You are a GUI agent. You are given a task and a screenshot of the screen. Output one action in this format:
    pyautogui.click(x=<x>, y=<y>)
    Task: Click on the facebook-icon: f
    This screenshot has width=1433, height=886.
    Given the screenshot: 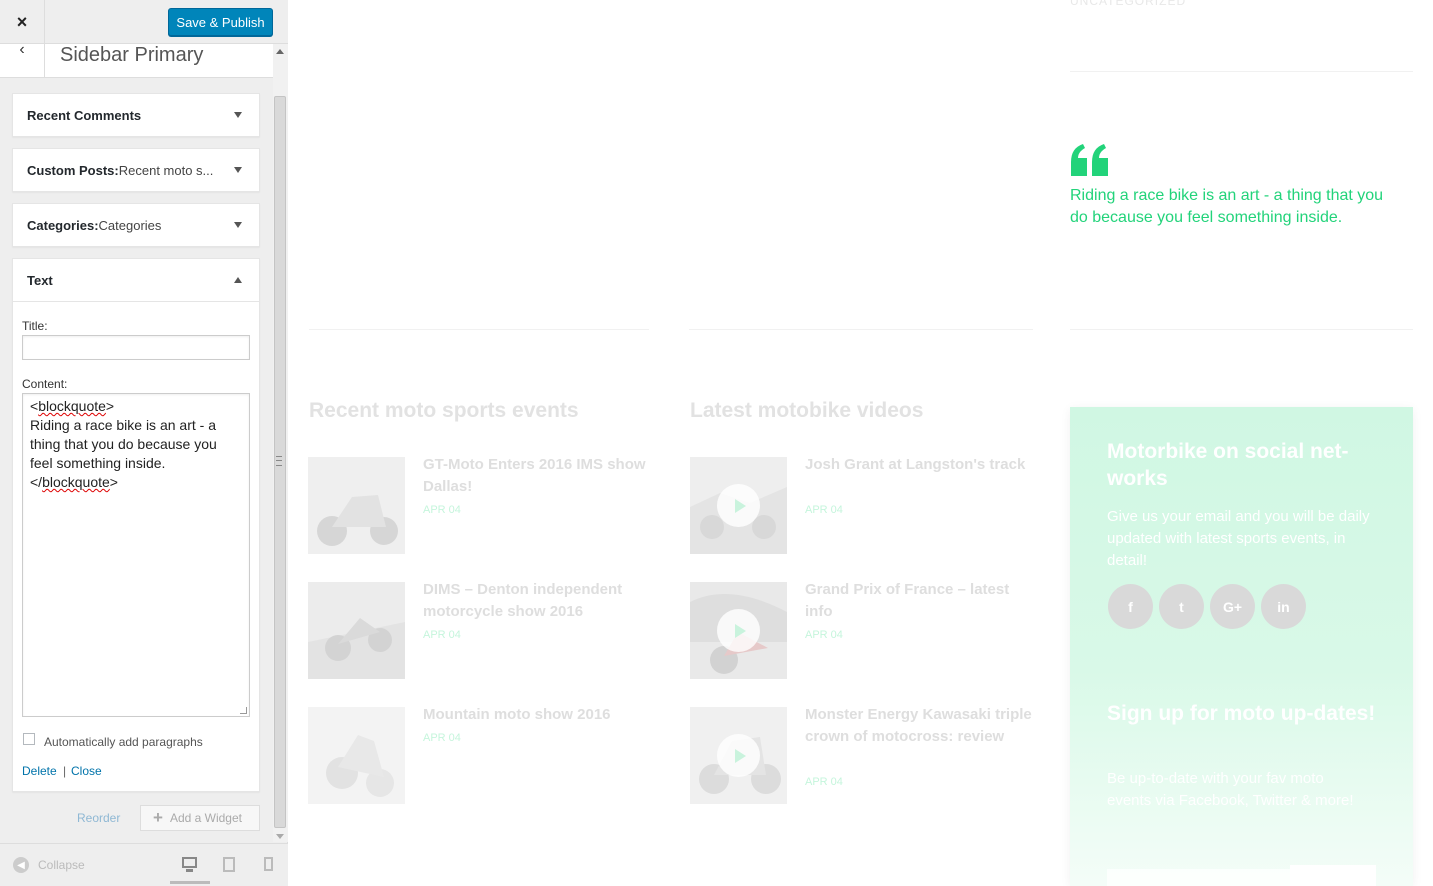 What is the action you would take?
    pyautogui.click(x=1130, y=606)
    